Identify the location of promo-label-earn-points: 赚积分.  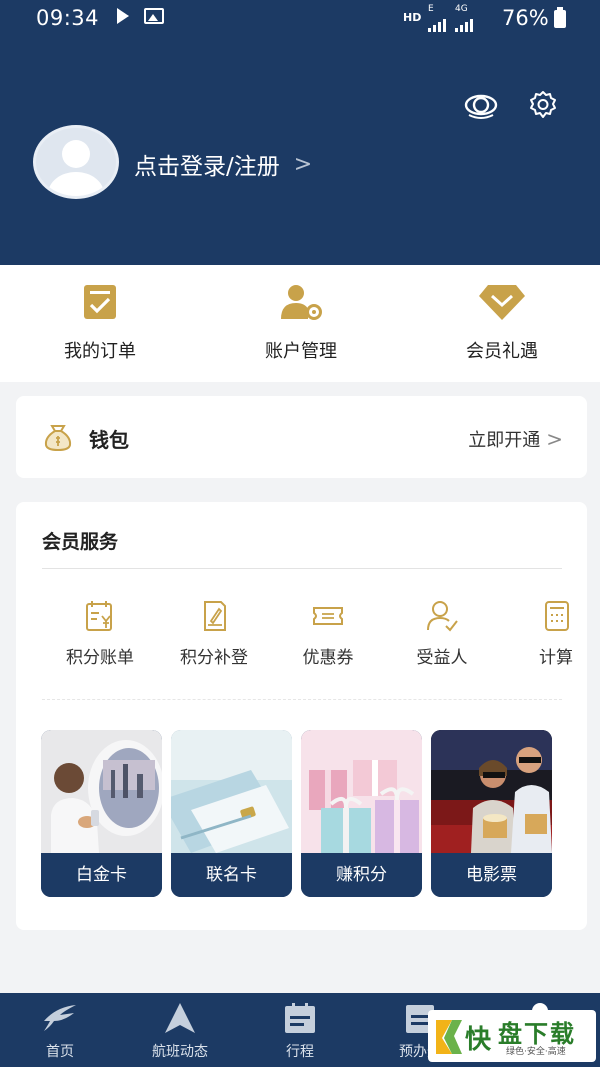
(361, 875).